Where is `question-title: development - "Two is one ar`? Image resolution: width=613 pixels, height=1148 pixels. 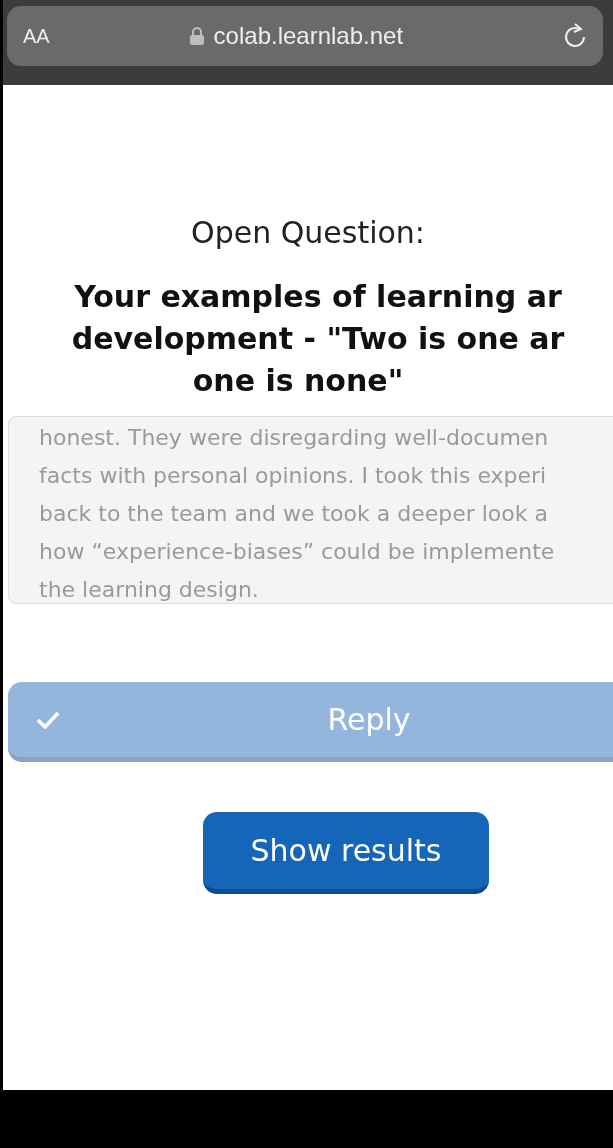
question-title: development - "Two is one ar is located at coordinates (318, 339).